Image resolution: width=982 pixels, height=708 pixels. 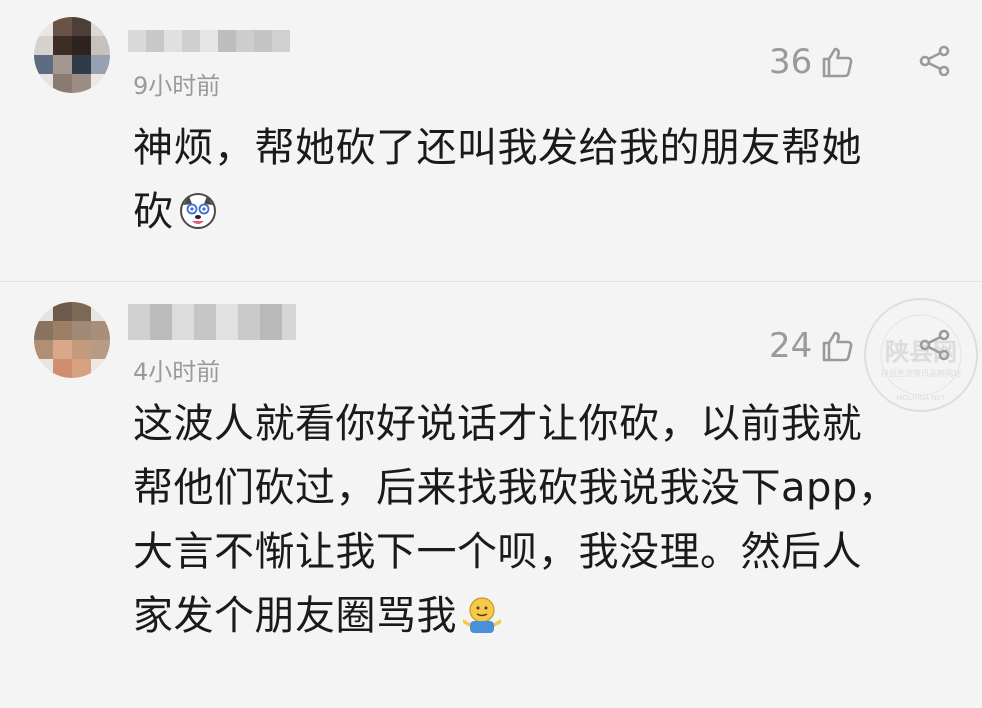 I want to click on comment-line: 这波人就看你好说话才让你砍，以前我就, so click(x=497, y=424).